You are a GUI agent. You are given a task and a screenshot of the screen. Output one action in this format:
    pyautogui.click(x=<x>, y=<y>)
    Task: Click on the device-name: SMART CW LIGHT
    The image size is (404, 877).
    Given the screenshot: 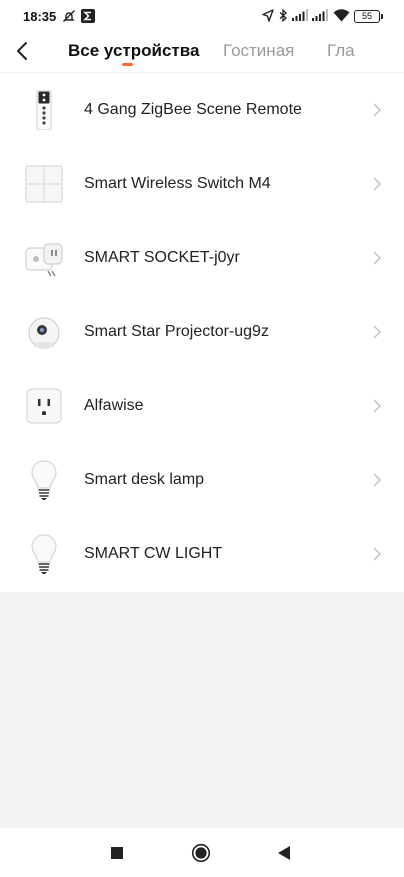 What is the action you would take?
    pyautogui.click(x=153, y=553)
    